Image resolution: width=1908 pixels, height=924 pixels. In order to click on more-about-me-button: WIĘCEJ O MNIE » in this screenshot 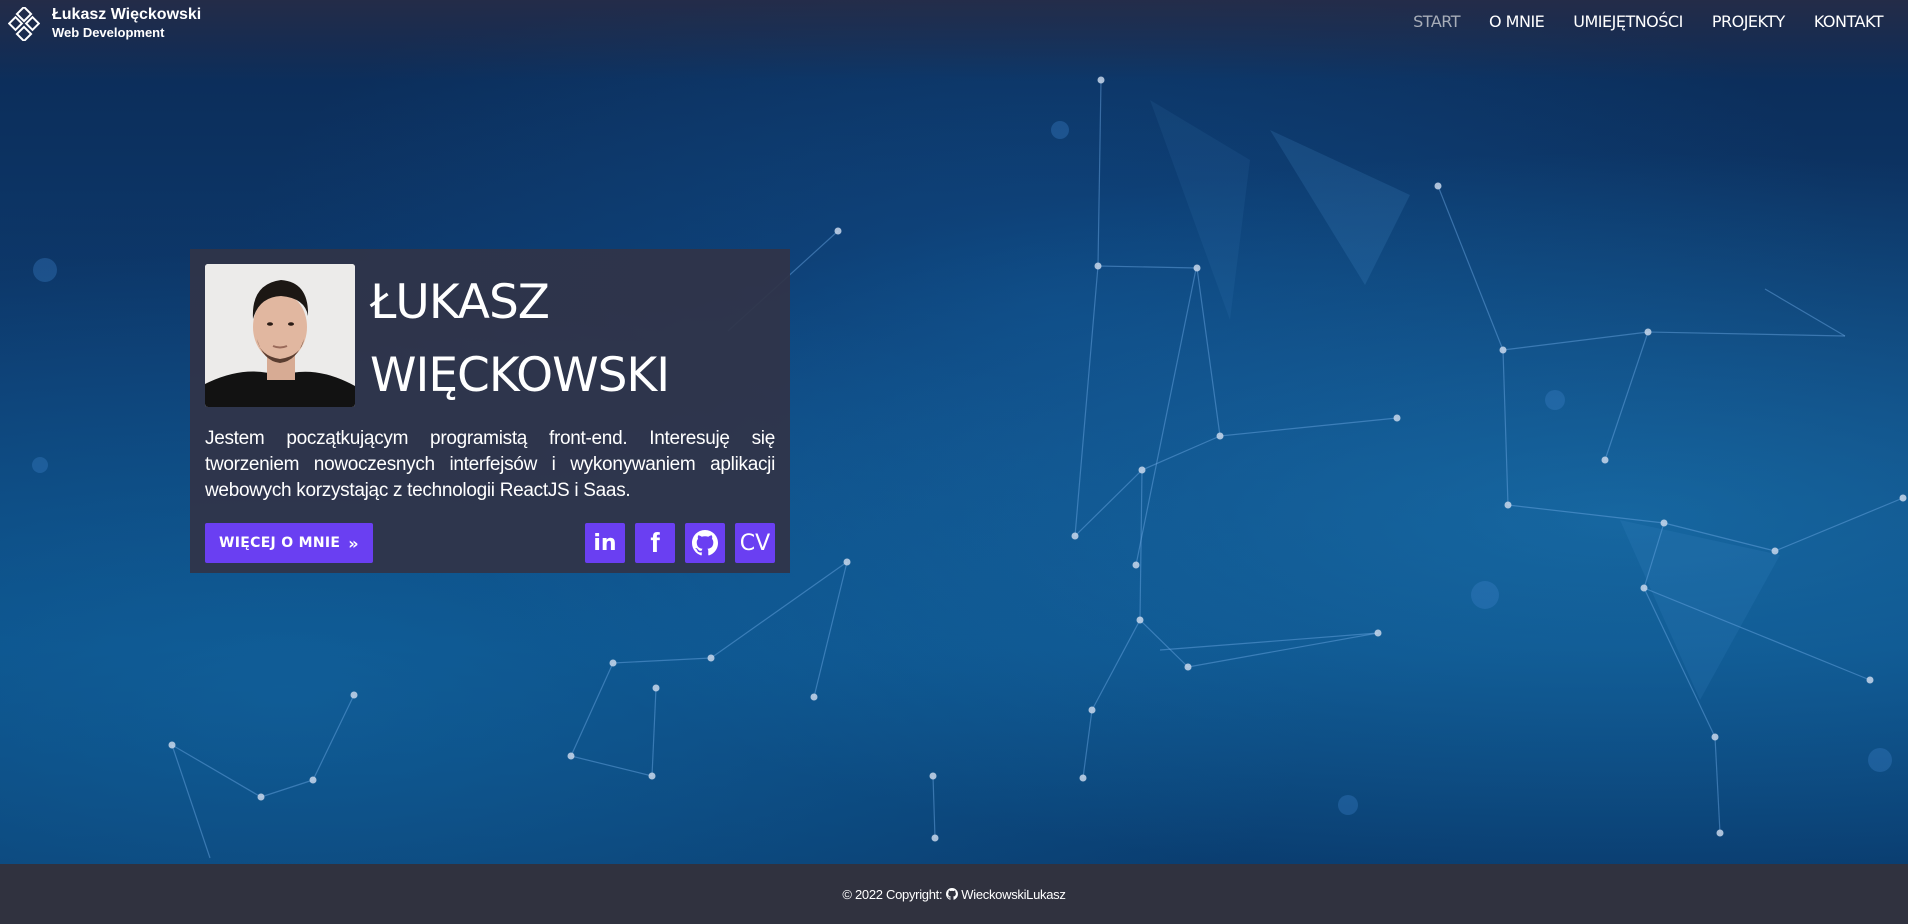, I will do `click(289, 543)`.